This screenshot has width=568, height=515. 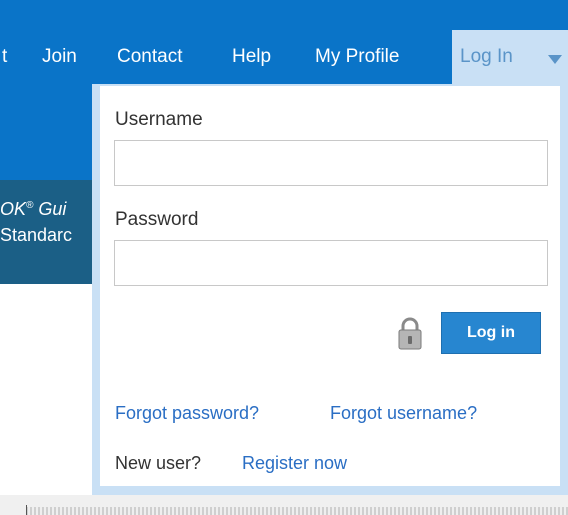 What do you see at coordinates (357, 57) in the screenshot?
I see `nav-item-my-profile: My Profile` at bounding box center [357, 57].